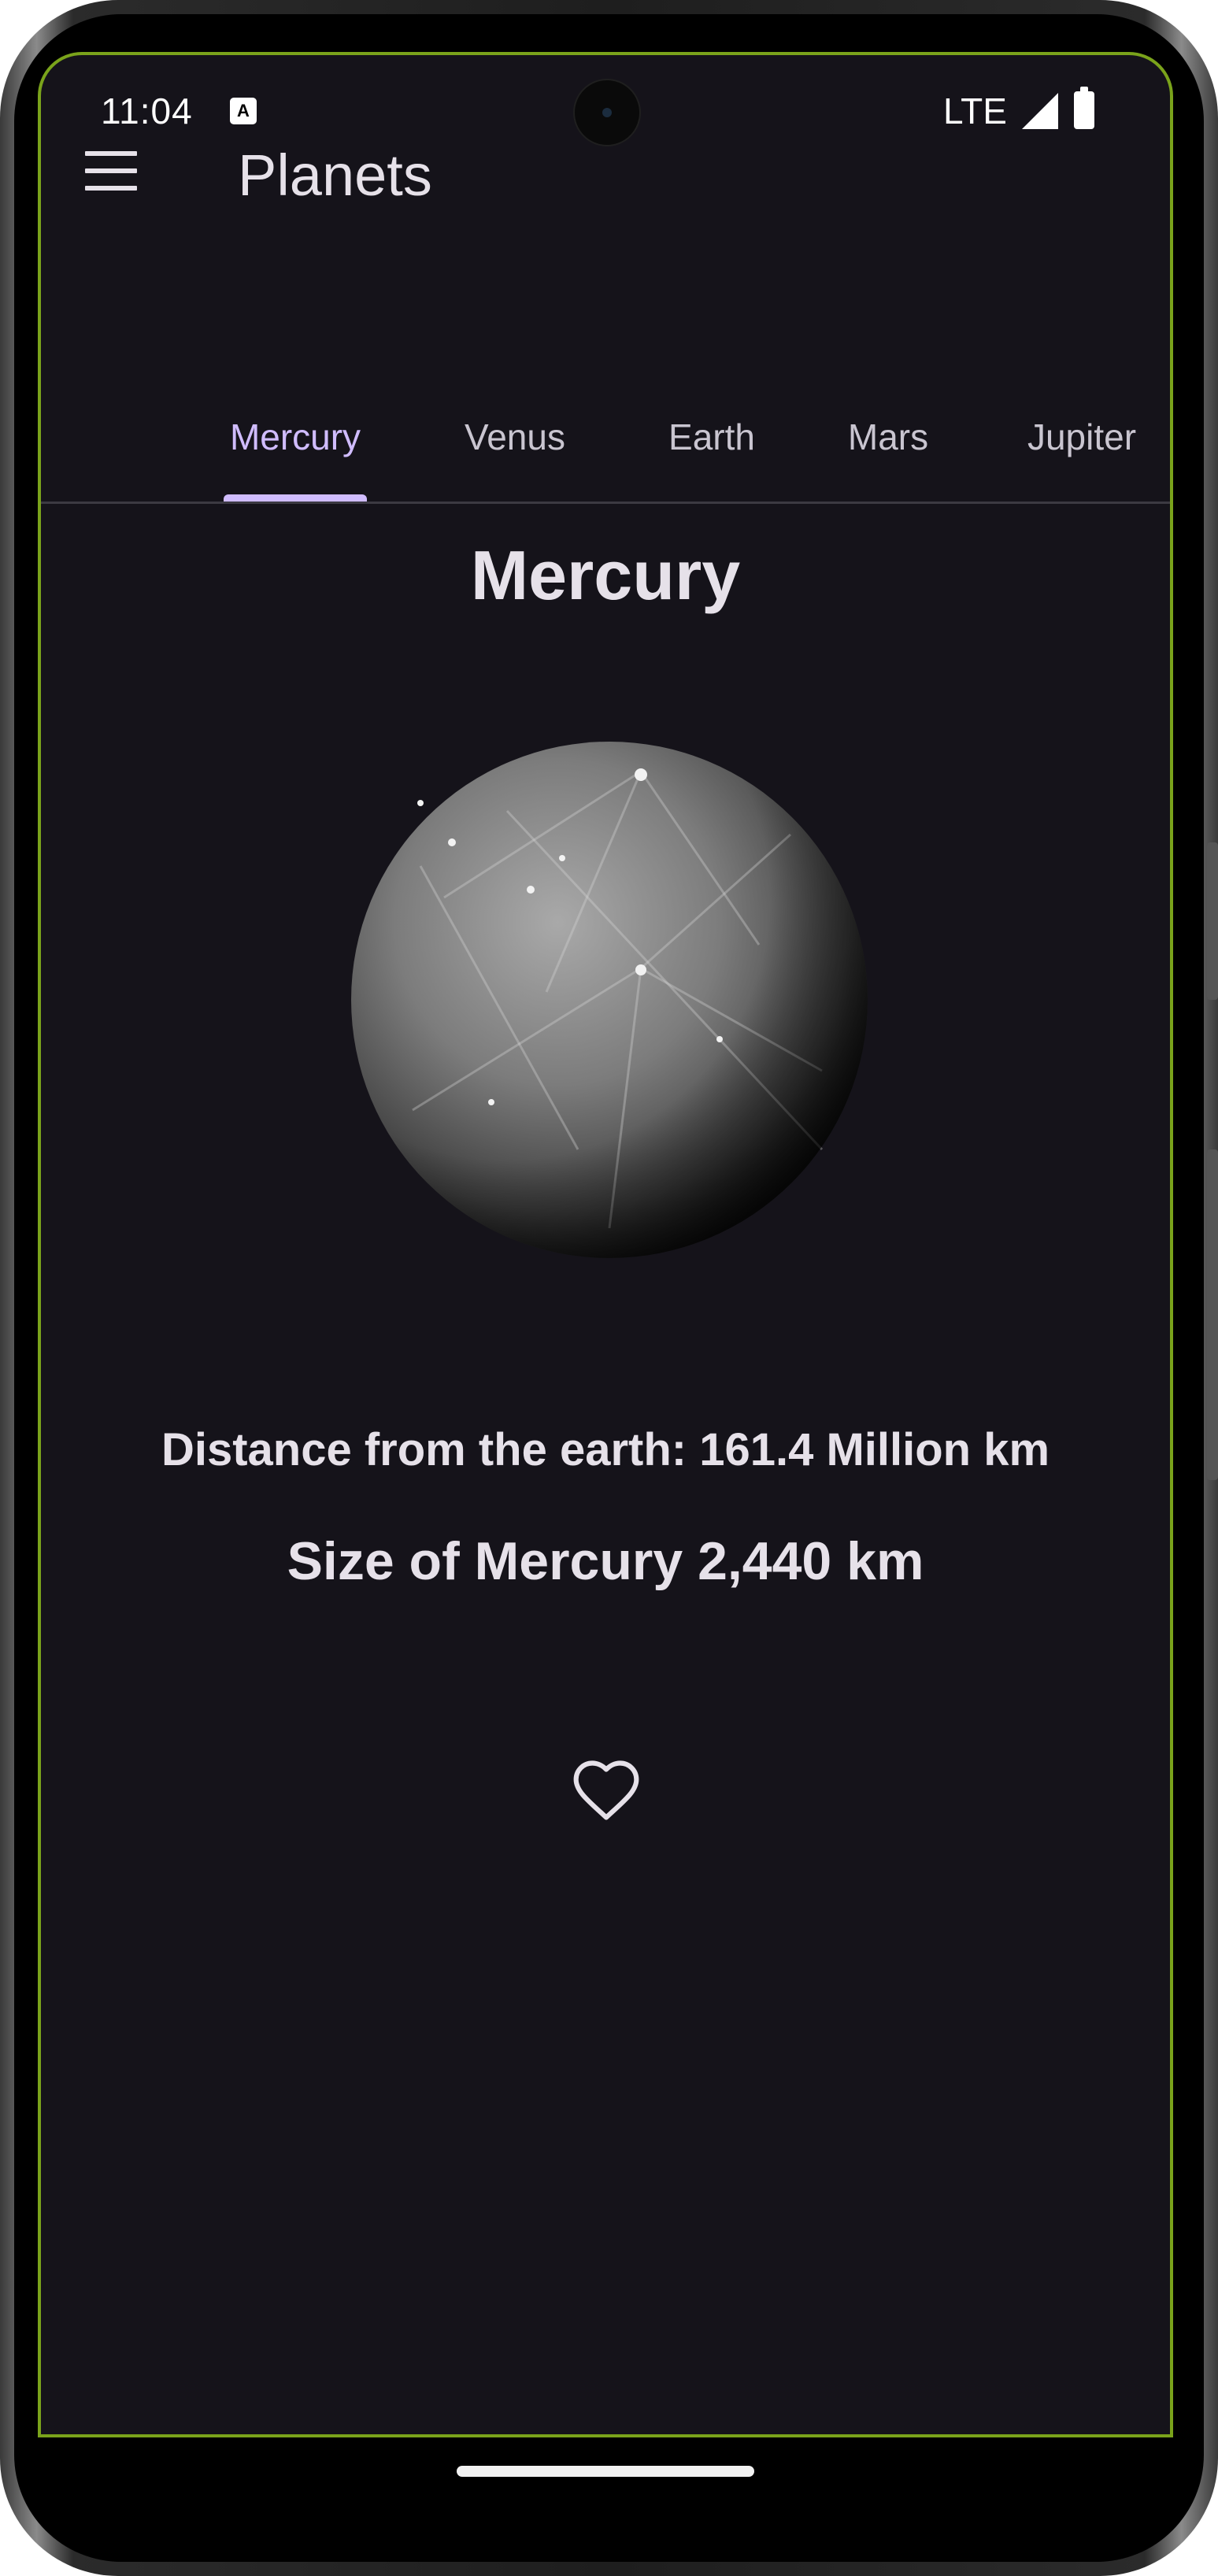  I want to click on tab-jupiter: Jupiter, so click(1082, 441).